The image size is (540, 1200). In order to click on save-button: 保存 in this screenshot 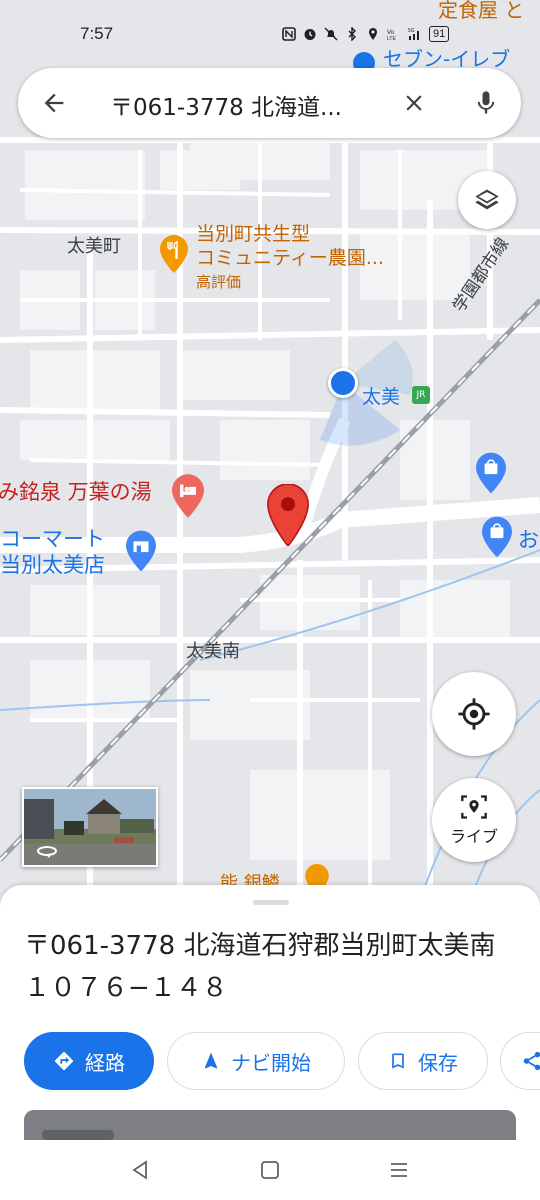, I will do `click(423, 1061)`.